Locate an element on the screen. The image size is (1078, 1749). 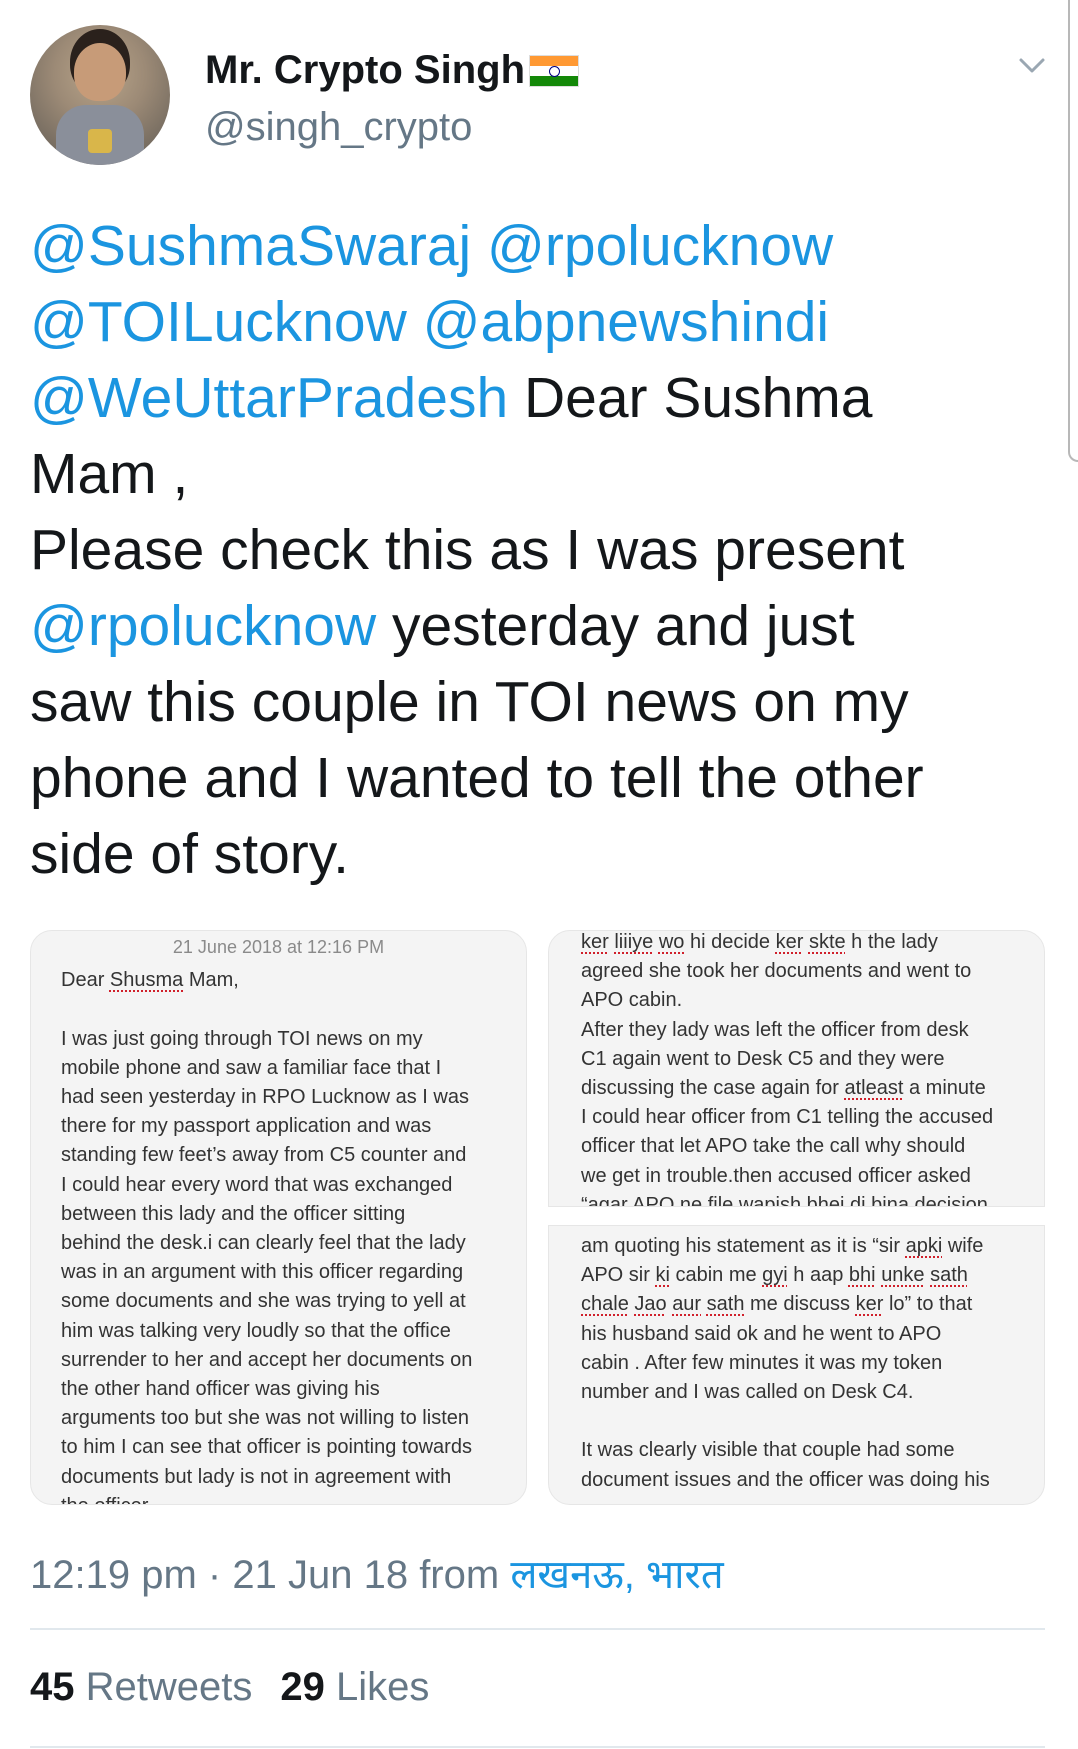
misspelled-word: aur is located at coordinates (687, 1304).